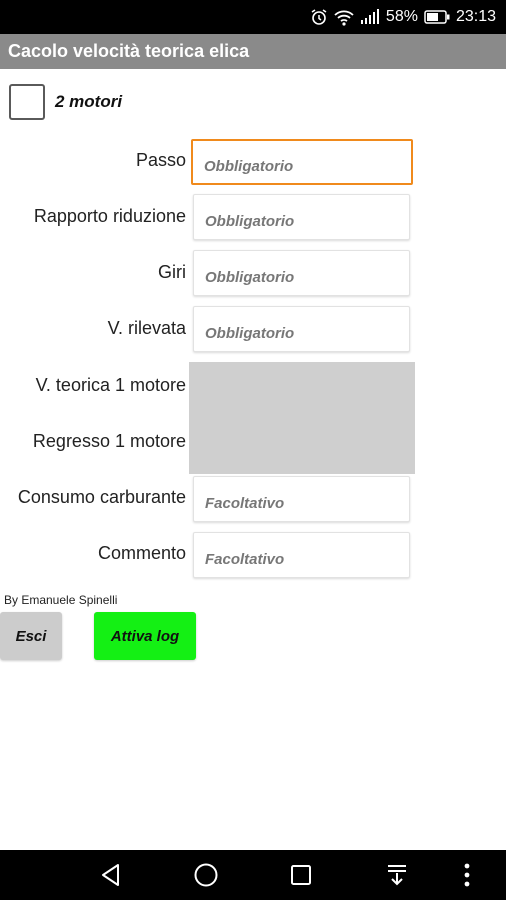  Describe the element at coordinates (319, 17) in the screenshot. I see `alarm-icon` at that location.